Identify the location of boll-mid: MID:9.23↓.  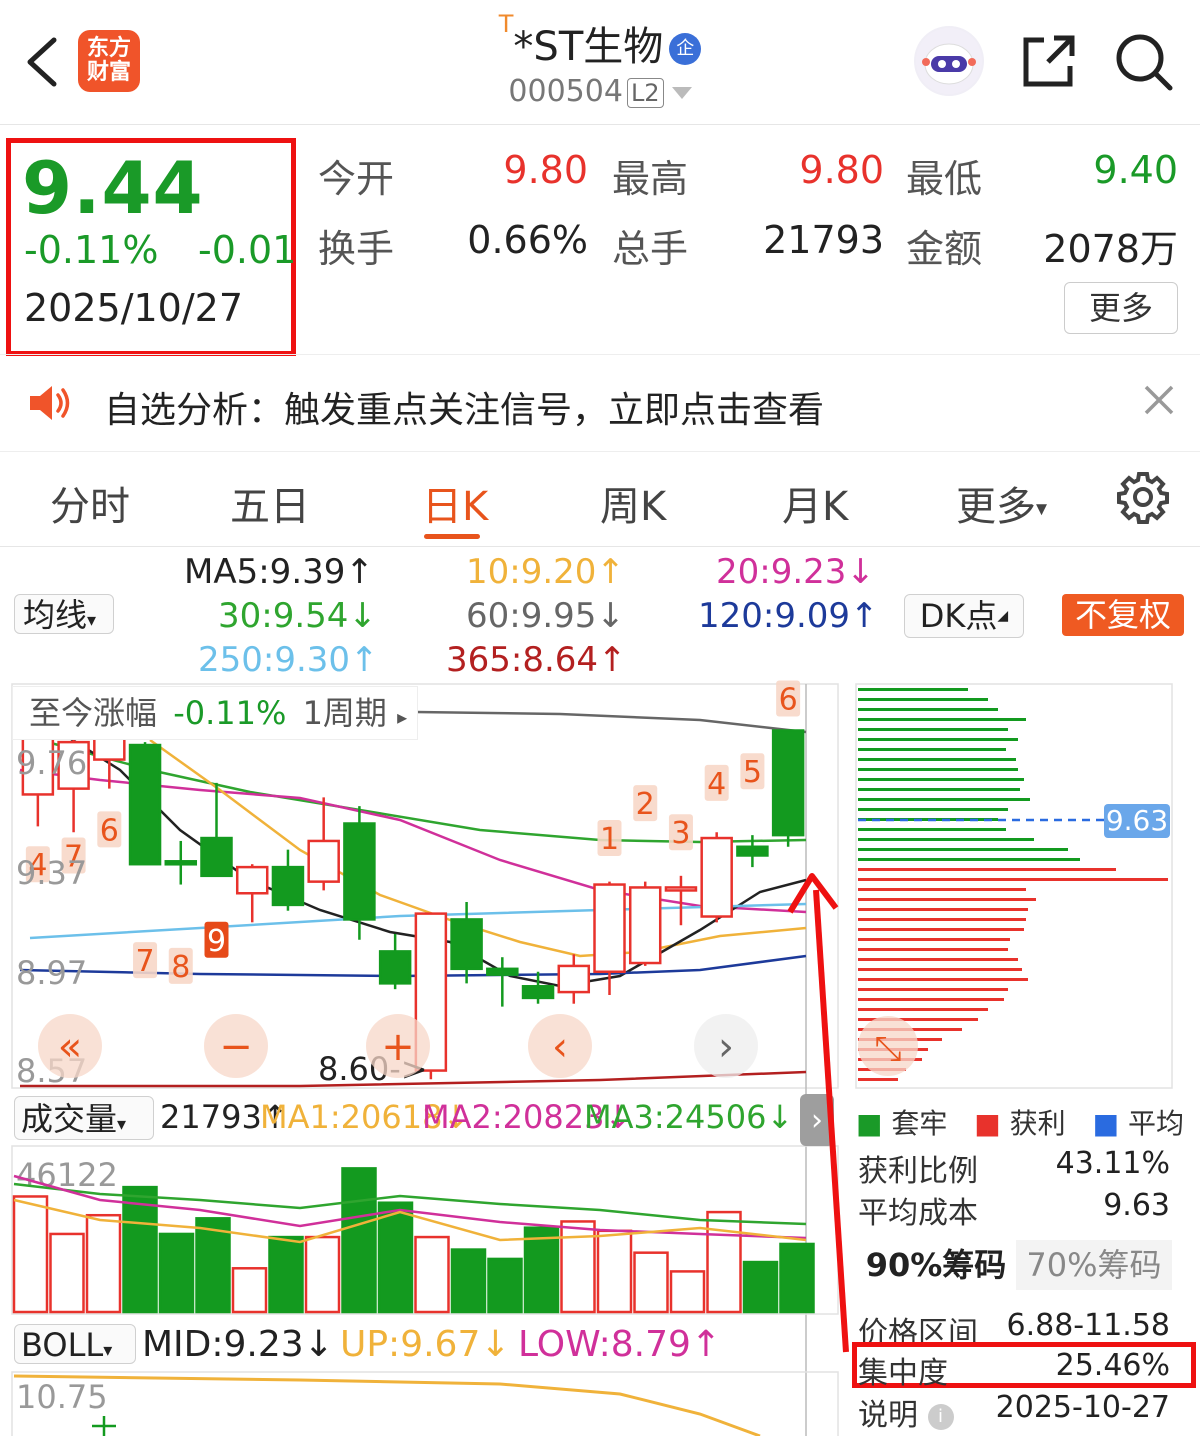
(238, 1344).